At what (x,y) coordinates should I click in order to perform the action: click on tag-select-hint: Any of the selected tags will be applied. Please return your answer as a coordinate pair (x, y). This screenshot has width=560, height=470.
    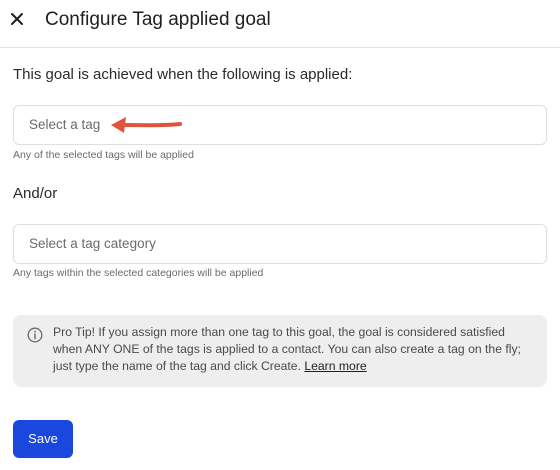
    Looking at the image, I should click on (103, 155).